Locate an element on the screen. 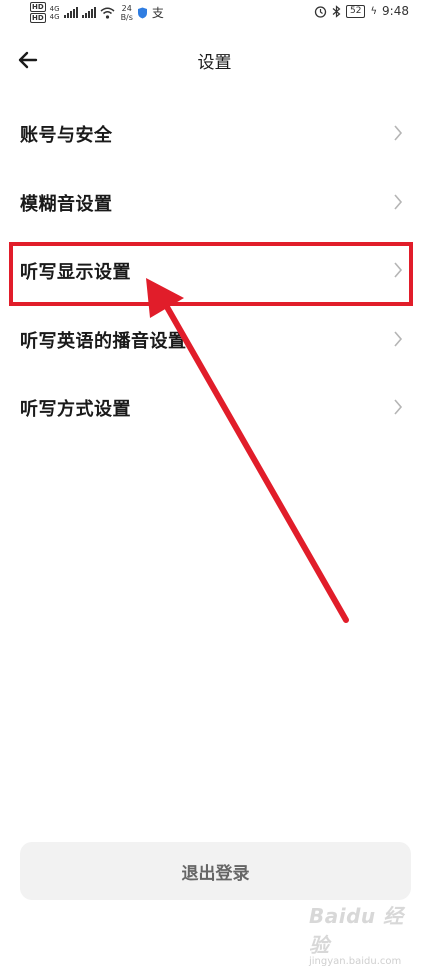 The image size is (429, 967). bluetooth-icon is located at coordinates (336, 11).